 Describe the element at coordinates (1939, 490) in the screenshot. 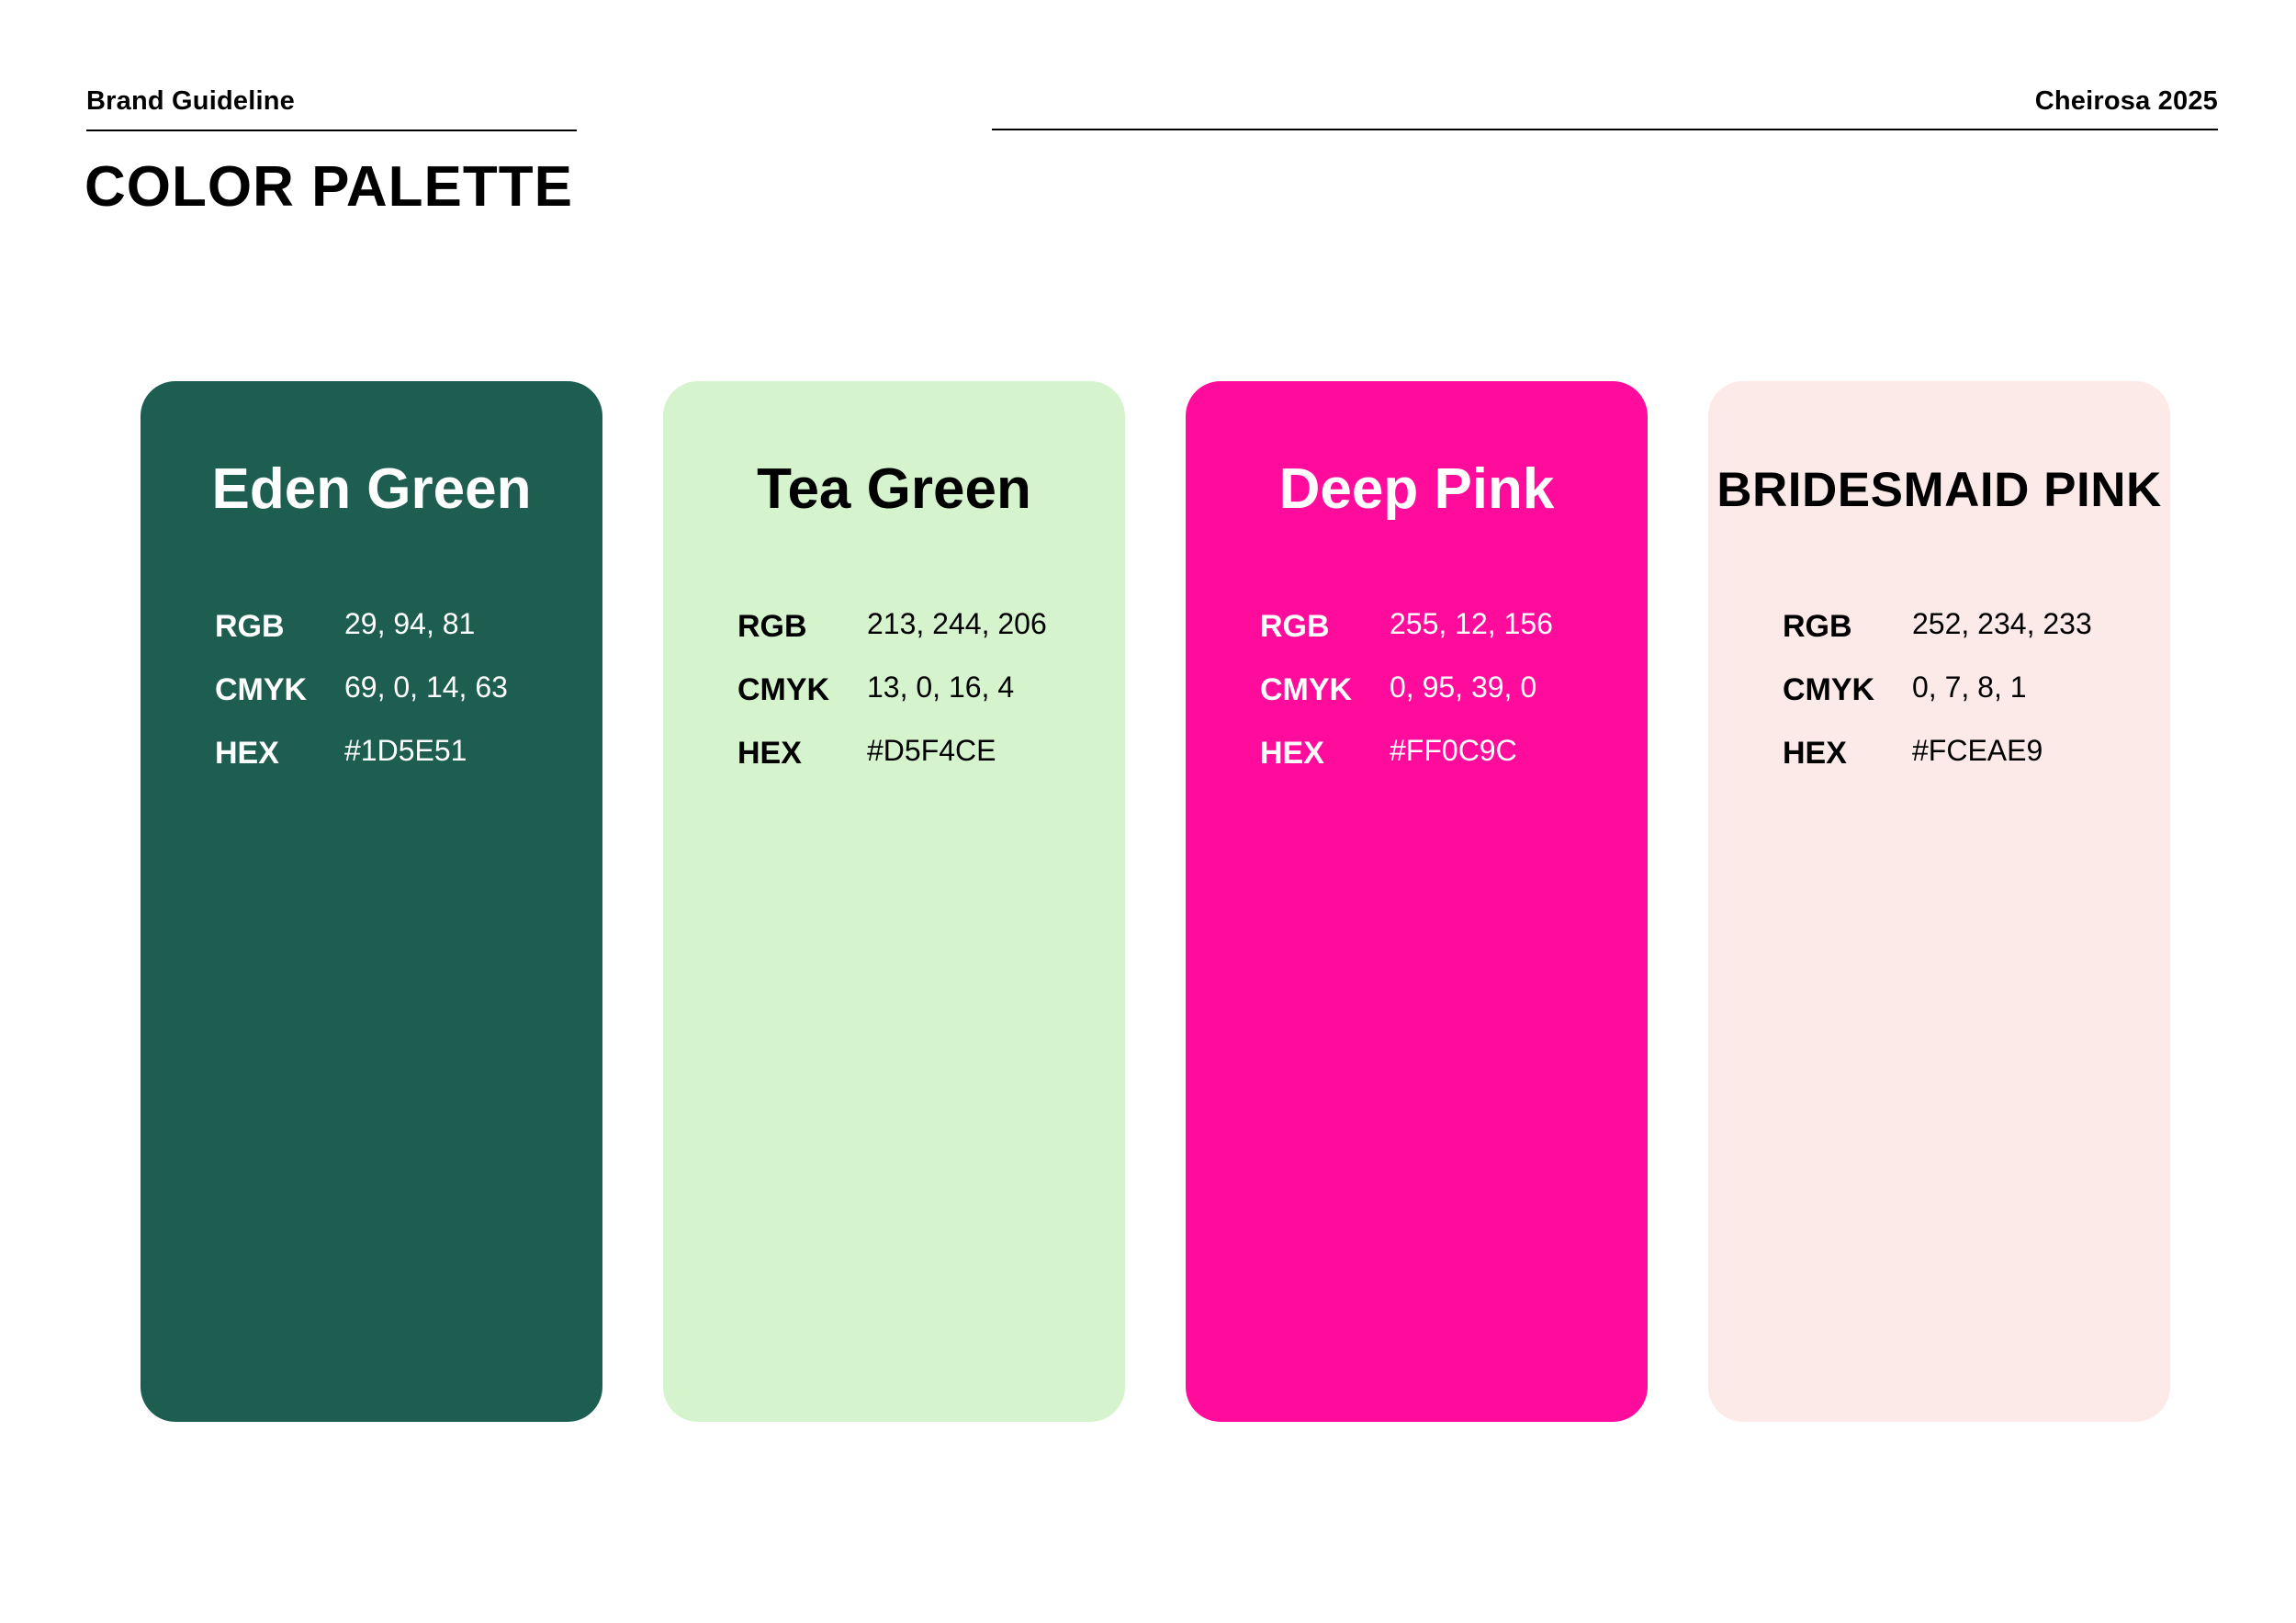

I see `swatch-name: BRIDESMAID PINK` at that location.